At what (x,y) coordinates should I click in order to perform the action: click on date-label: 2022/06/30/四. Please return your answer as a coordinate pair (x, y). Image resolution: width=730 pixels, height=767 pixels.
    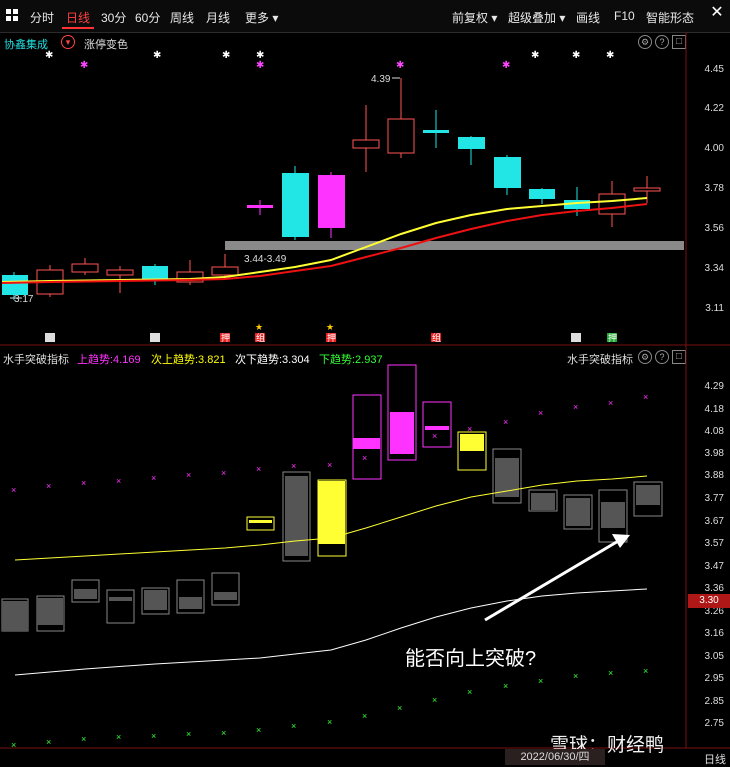
    Looking at the image, I should click on (555, 757).